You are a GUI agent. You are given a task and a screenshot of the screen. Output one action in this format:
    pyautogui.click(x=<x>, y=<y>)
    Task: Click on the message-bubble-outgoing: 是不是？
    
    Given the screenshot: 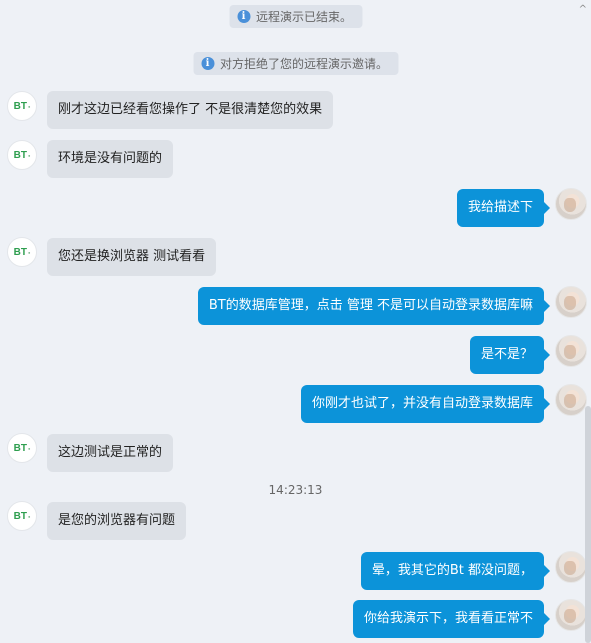 What is the action you would take?
    pyautogui.click(x=510, y=355)
    